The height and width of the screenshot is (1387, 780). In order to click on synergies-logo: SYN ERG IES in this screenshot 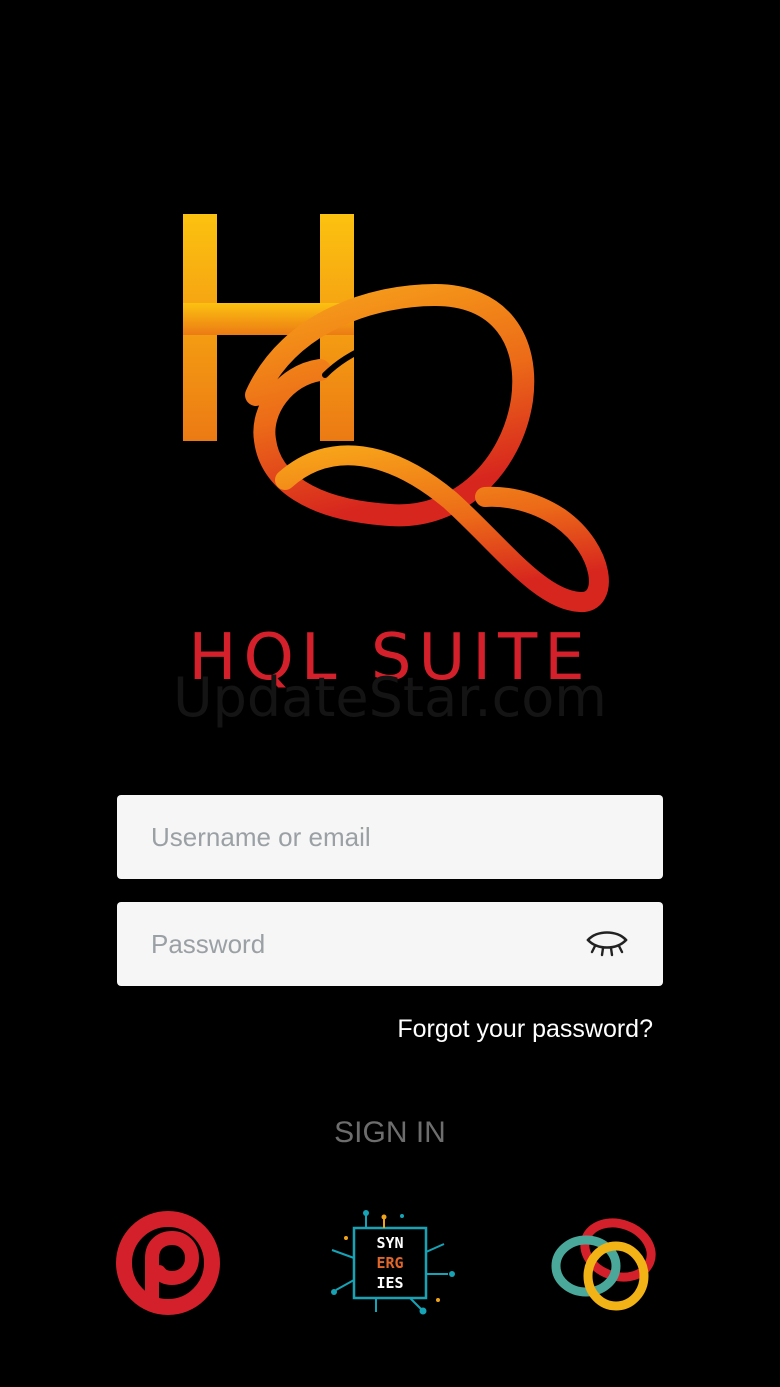, I will do `click(390, 1263)`.